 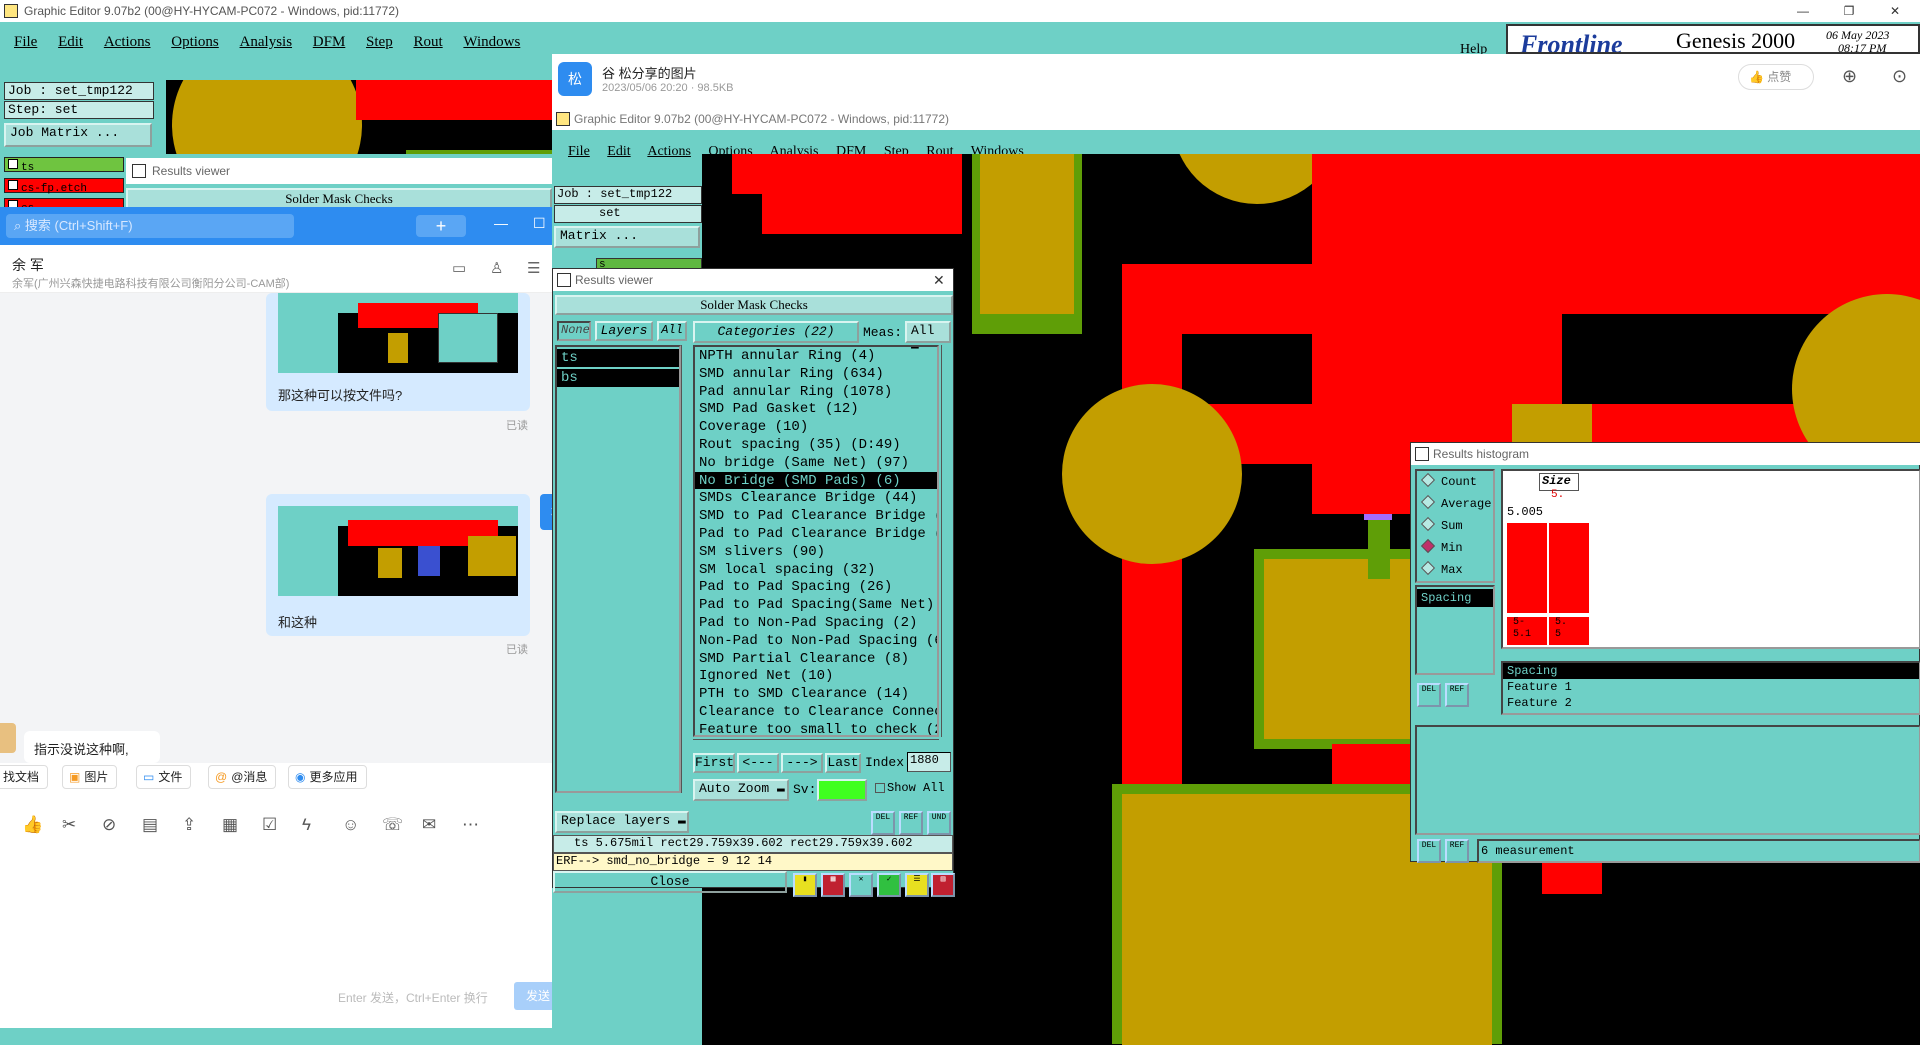 What do you see at coordinates (329, 42) in the screenshot?
I see `menu-dfm: DFM` at bounding box center [329, 42].